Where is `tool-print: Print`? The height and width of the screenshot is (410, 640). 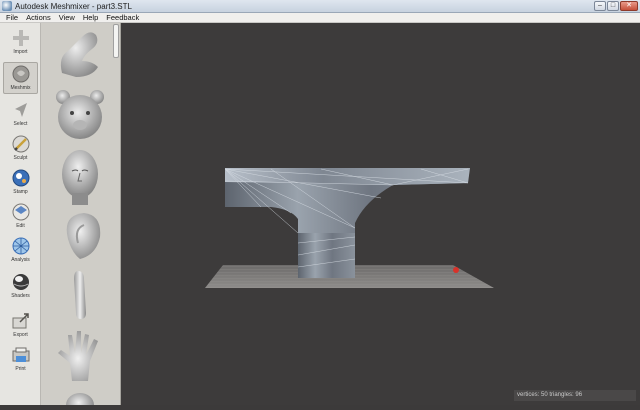
tool-print: Print is located at coordinates (20, 360).